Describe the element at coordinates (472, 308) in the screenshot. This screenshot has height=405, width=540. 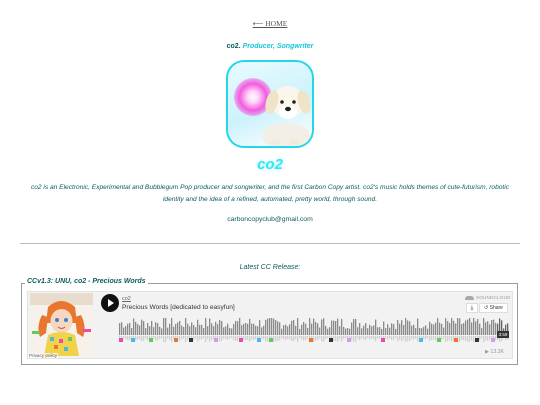
I see `download-button: ⤓` at that location.